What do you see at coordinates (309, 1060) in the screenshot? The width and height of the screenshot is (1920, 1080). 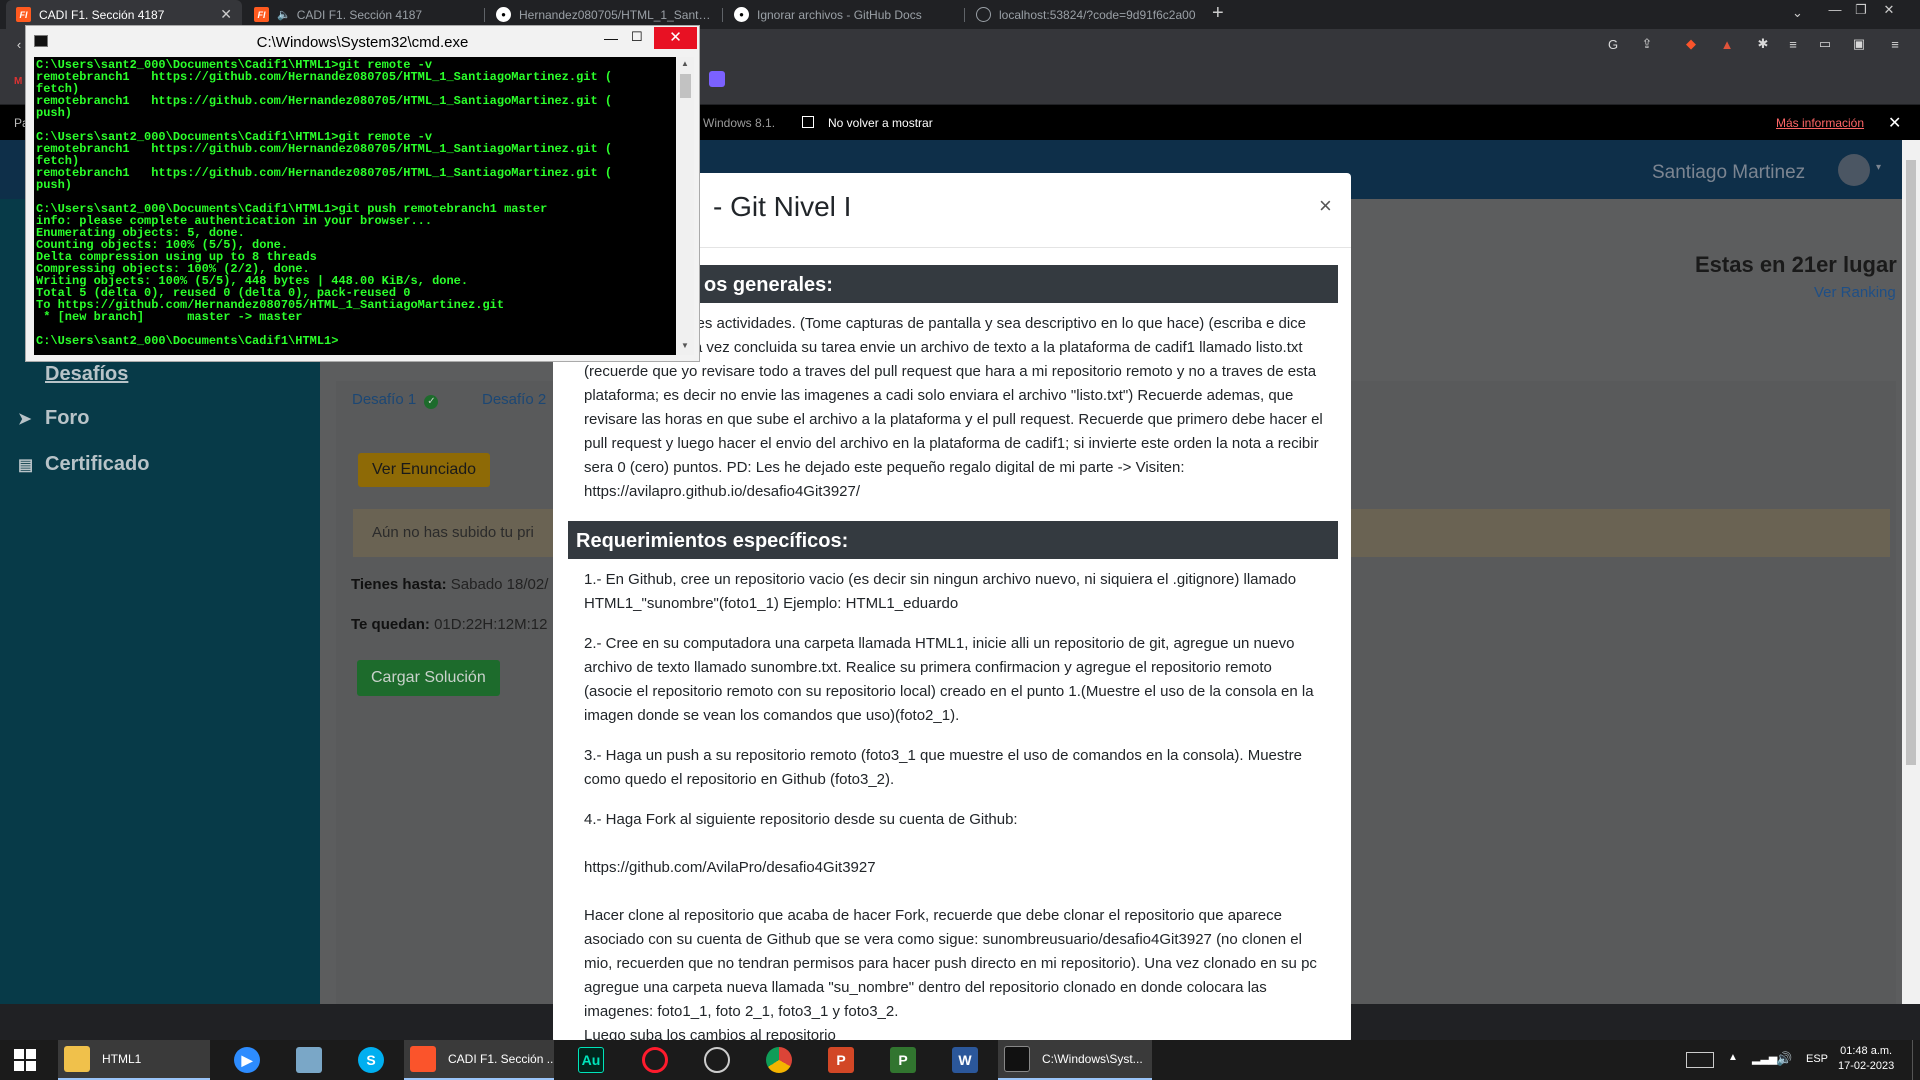 I see `control-panel-icon` at bounding box center [309, 1060].